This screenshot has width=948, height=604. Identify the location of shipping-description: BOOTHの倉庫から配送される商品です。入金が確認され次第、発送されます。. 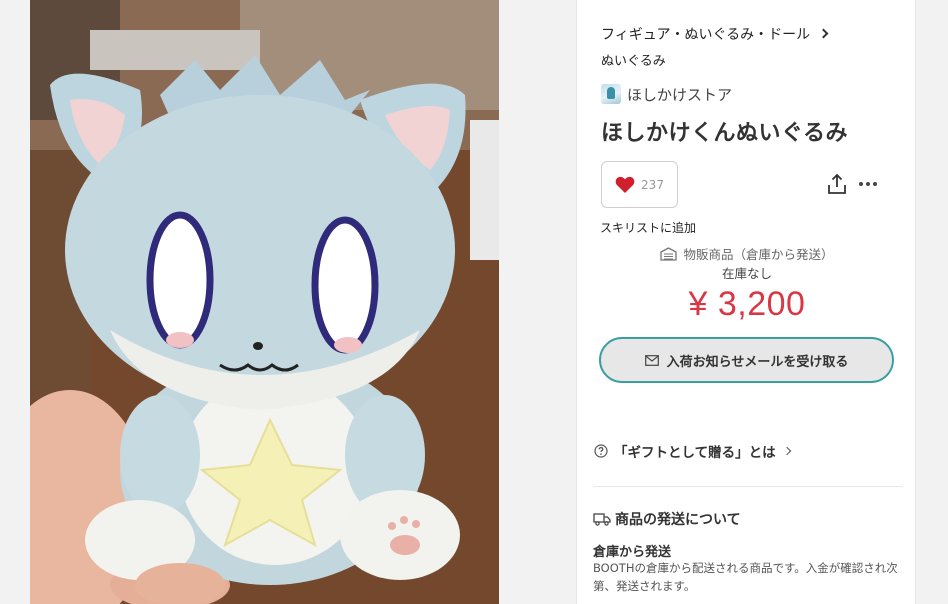
(745, 577).